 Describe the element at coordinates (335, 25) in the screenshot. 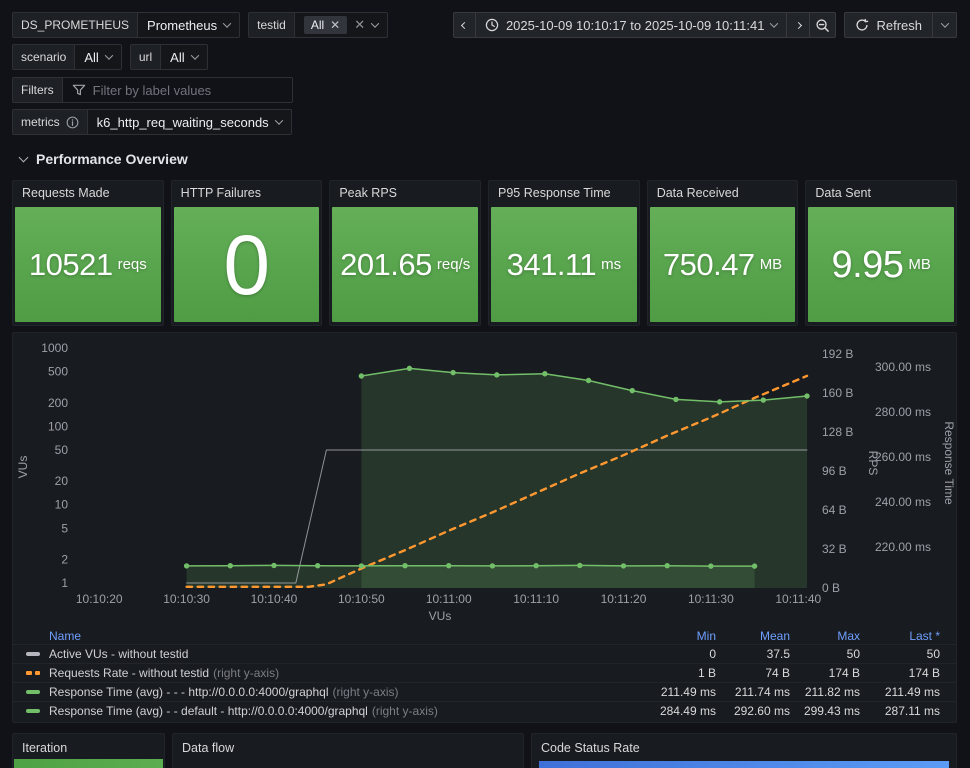

I see `remove-tag-icon: ✕` at that location.